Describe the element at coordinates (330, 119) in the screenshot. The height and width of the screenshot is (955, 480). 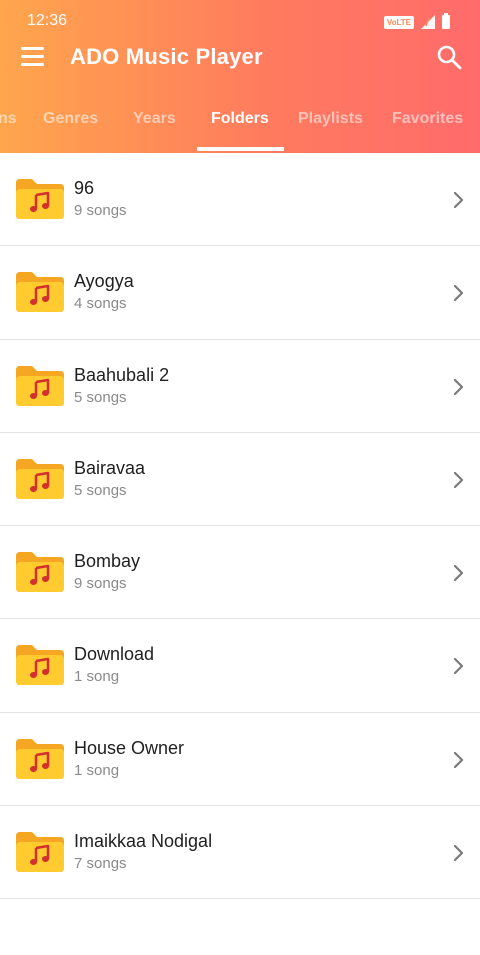
I see `tab-playlists: Playlists` at that location.